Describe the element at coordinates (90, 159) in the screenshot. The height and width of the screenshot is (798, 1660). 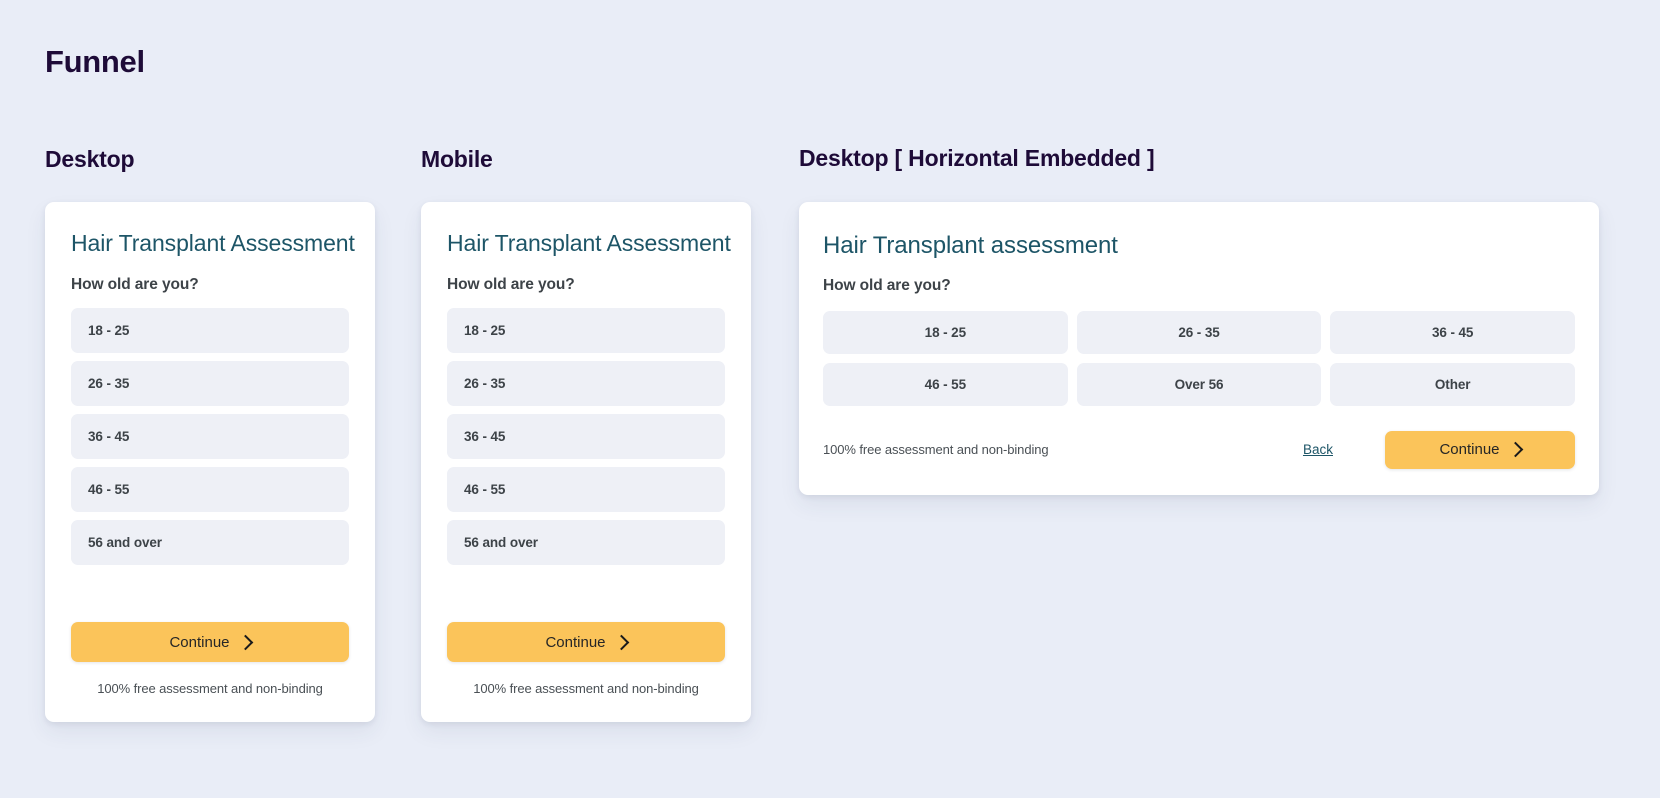
I see `section-title-desktop: Desktop` at that location.